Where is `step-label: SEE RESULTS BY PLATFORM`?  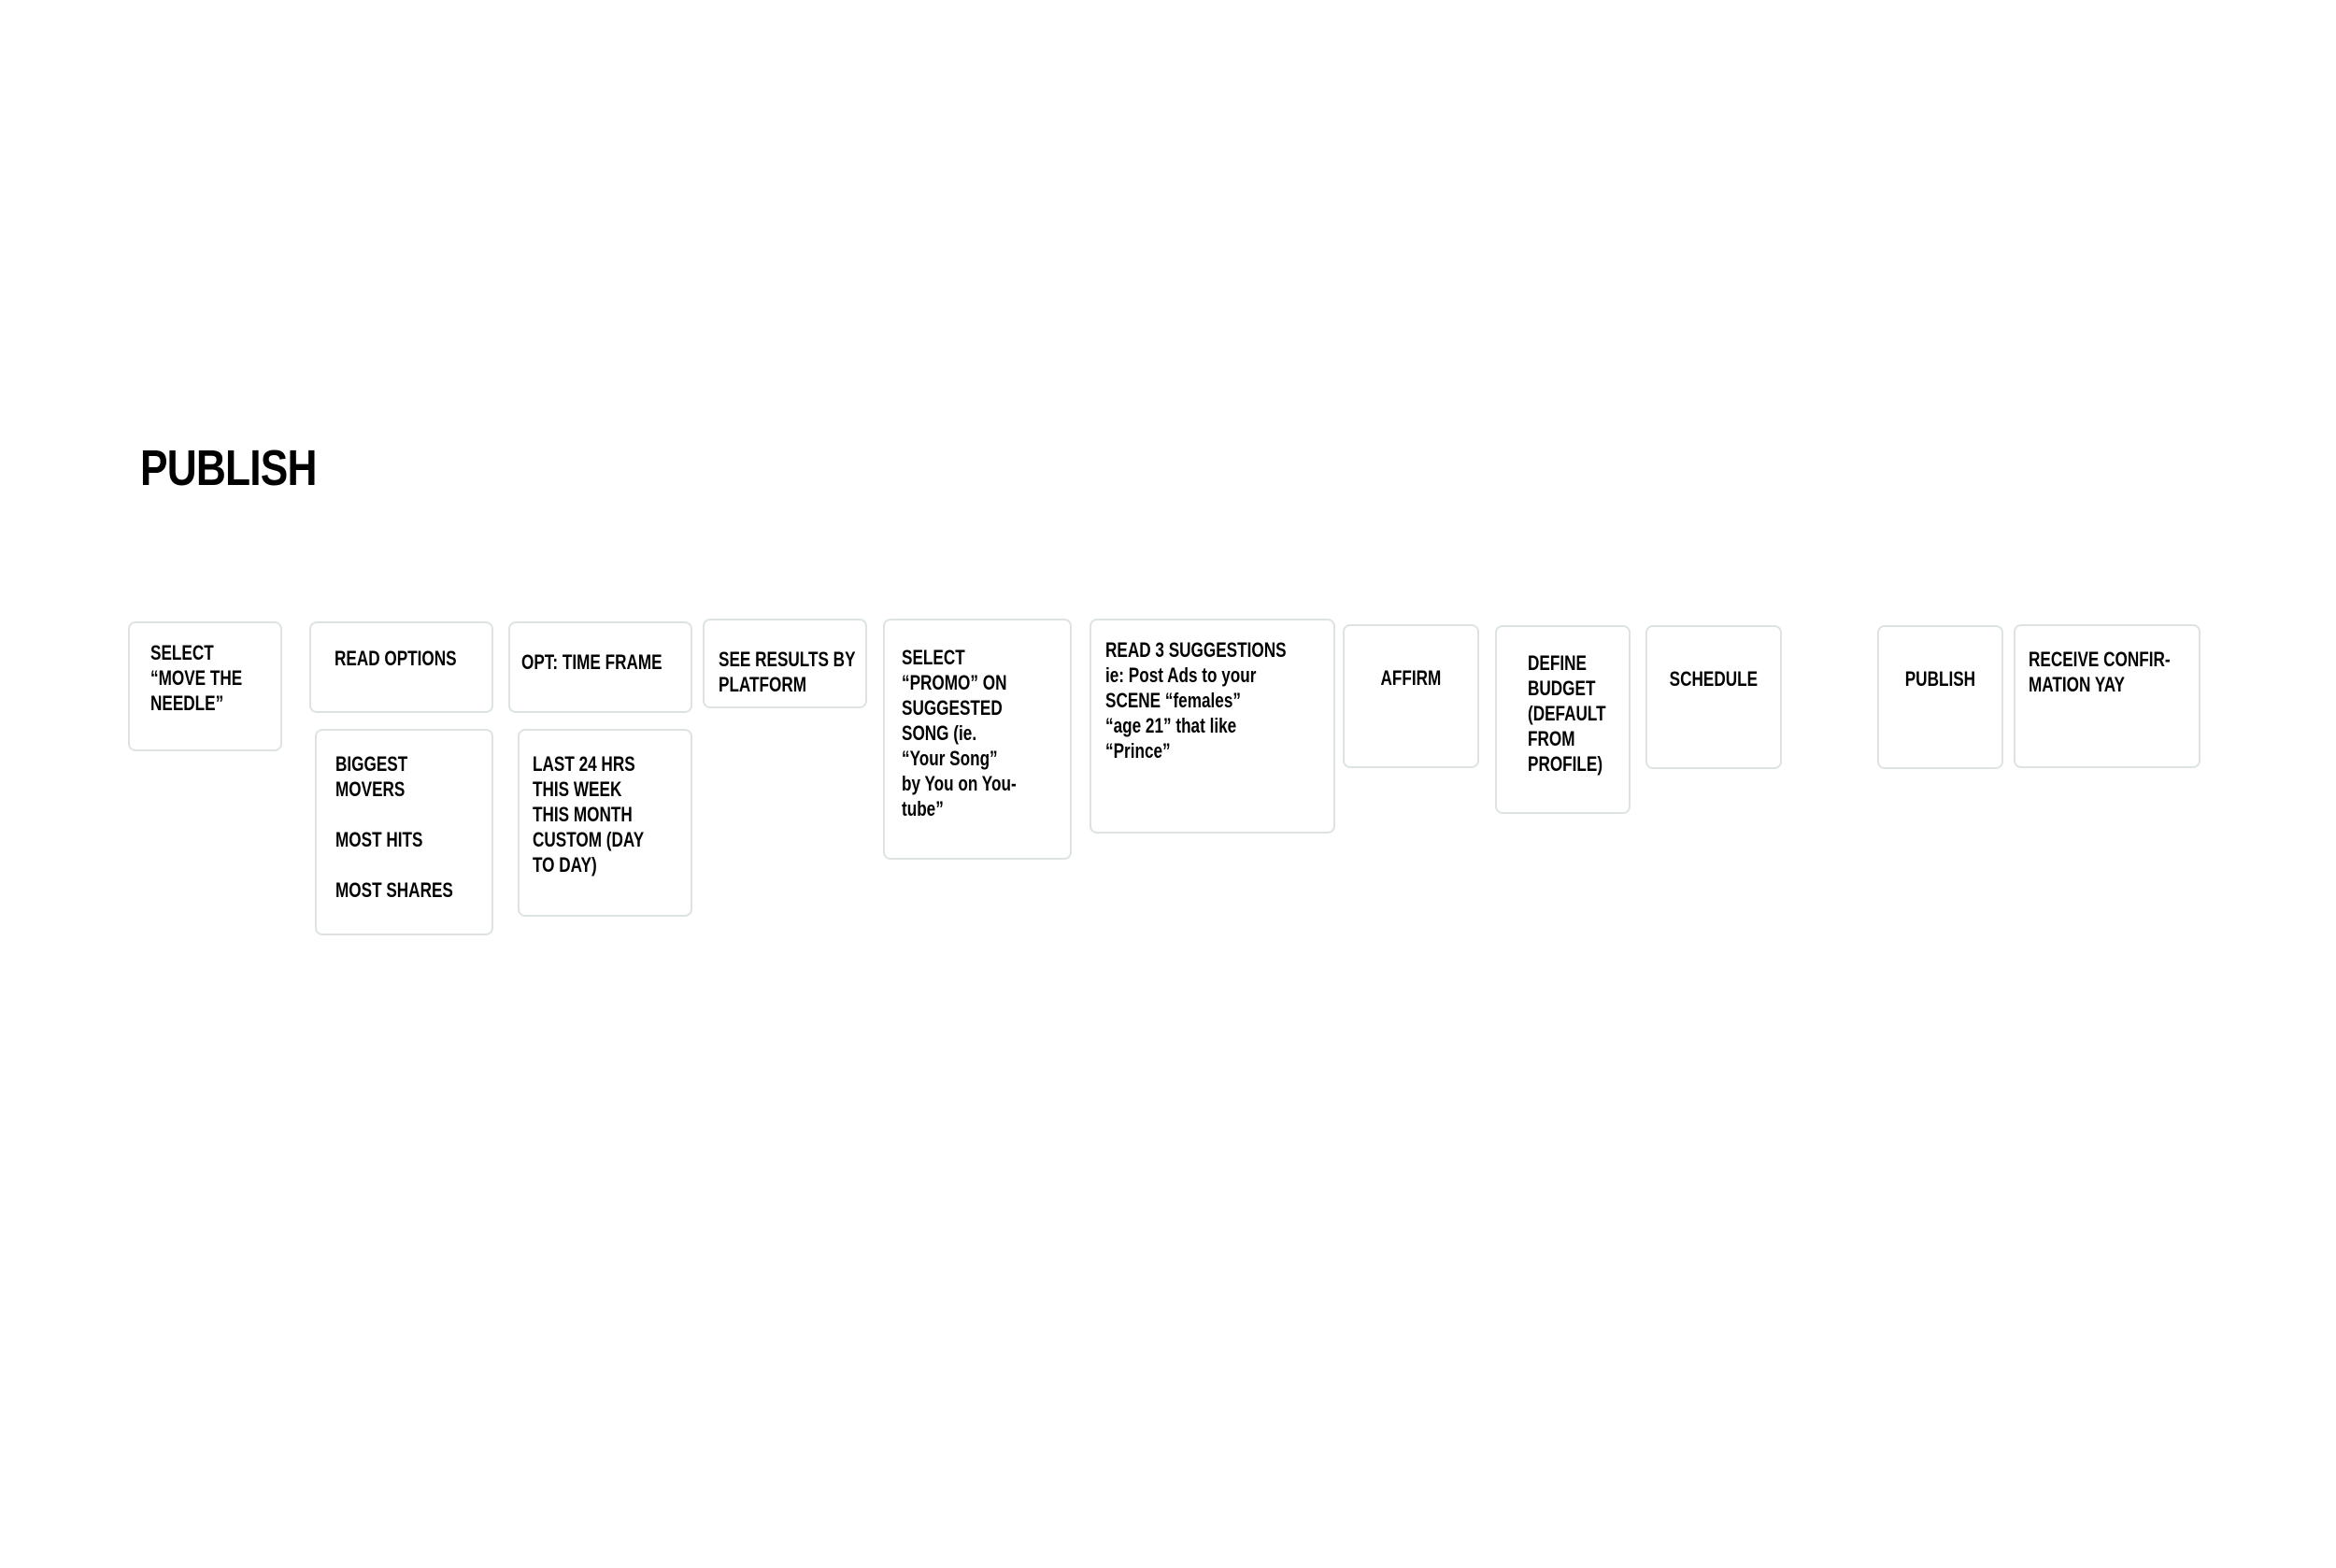
step-label: SEE RESULTS BY PLATFORM is located at coordinates (787, 672).